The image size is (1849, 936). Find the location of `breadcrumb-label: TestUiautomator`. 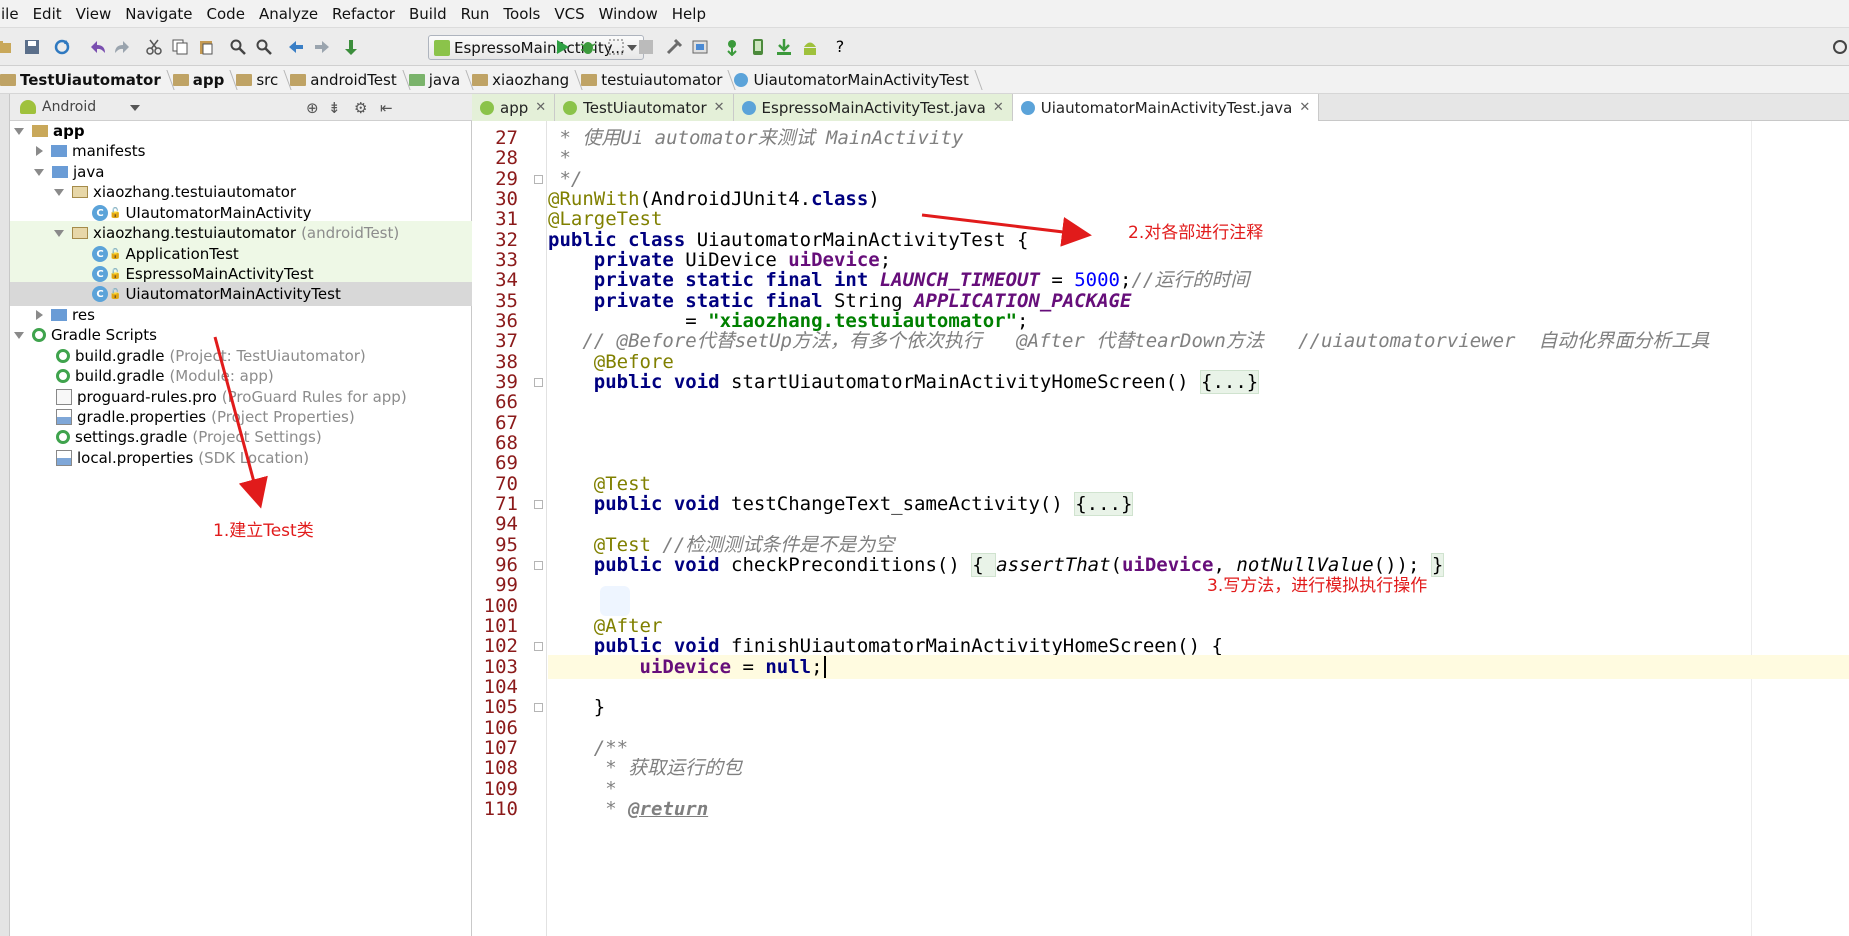

breadcrumb-label: TestUiautomator is located at coordinates (90, 79).